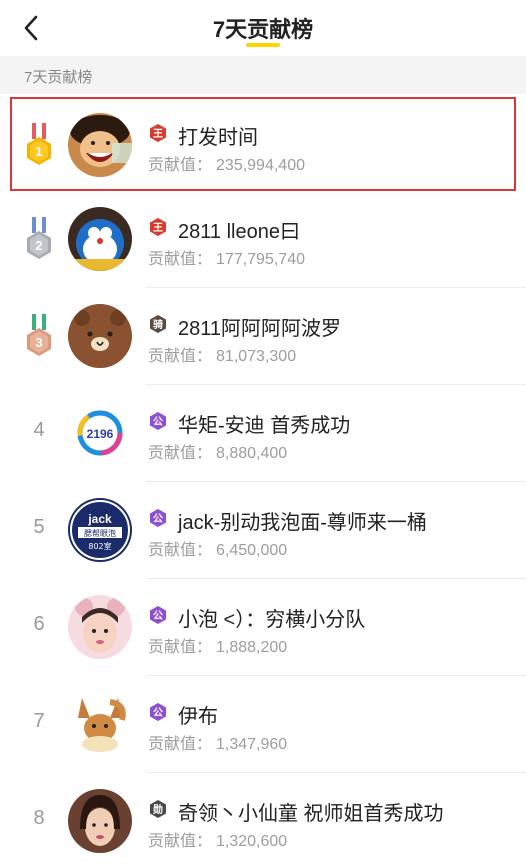 This screenshot has height=865, width=526. What do you see at coordinates (39, 527) in the screenshot?
I see `rank-number: 5` at bounding box center [39, 527].